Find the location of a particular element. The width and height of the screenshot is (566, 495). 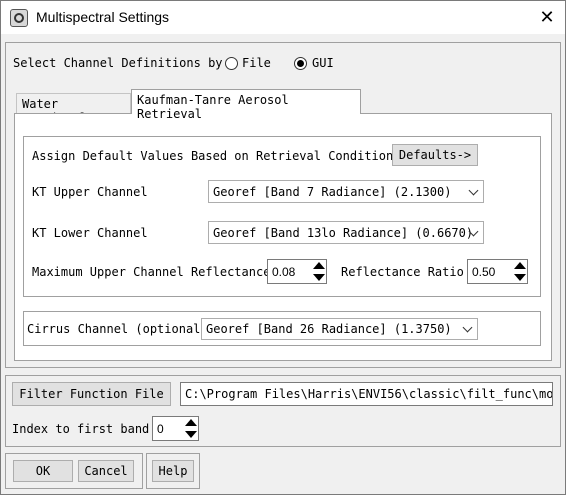

index-value: 0 is located at coordinates (160, 428).